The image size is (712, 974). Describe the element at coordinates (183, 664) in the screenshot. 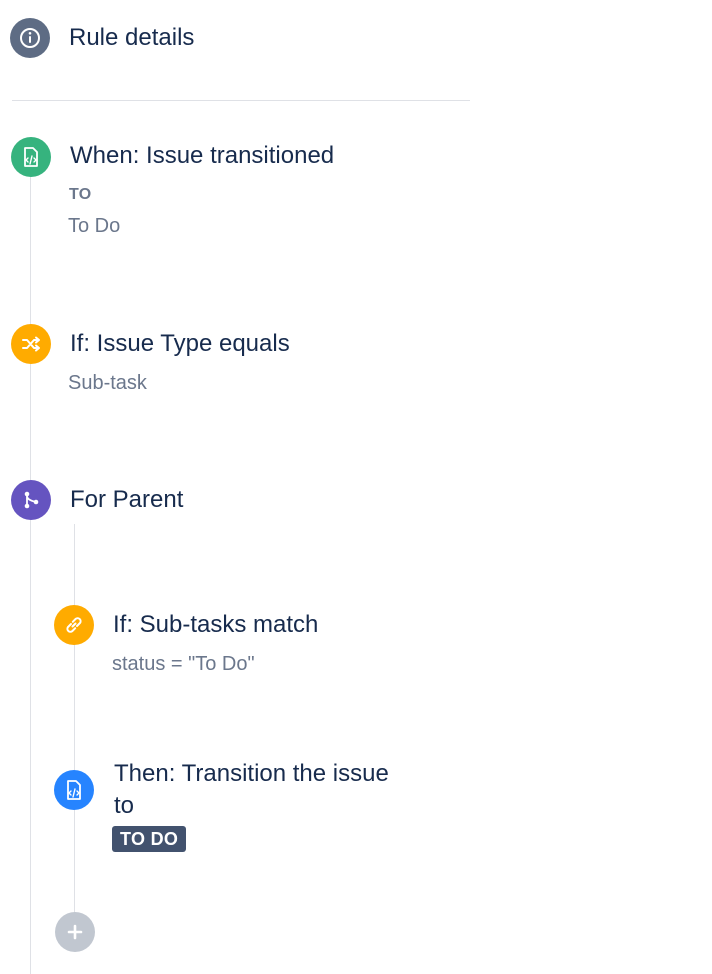

I see `branch-condition-value: status = "To Do"` at that location.